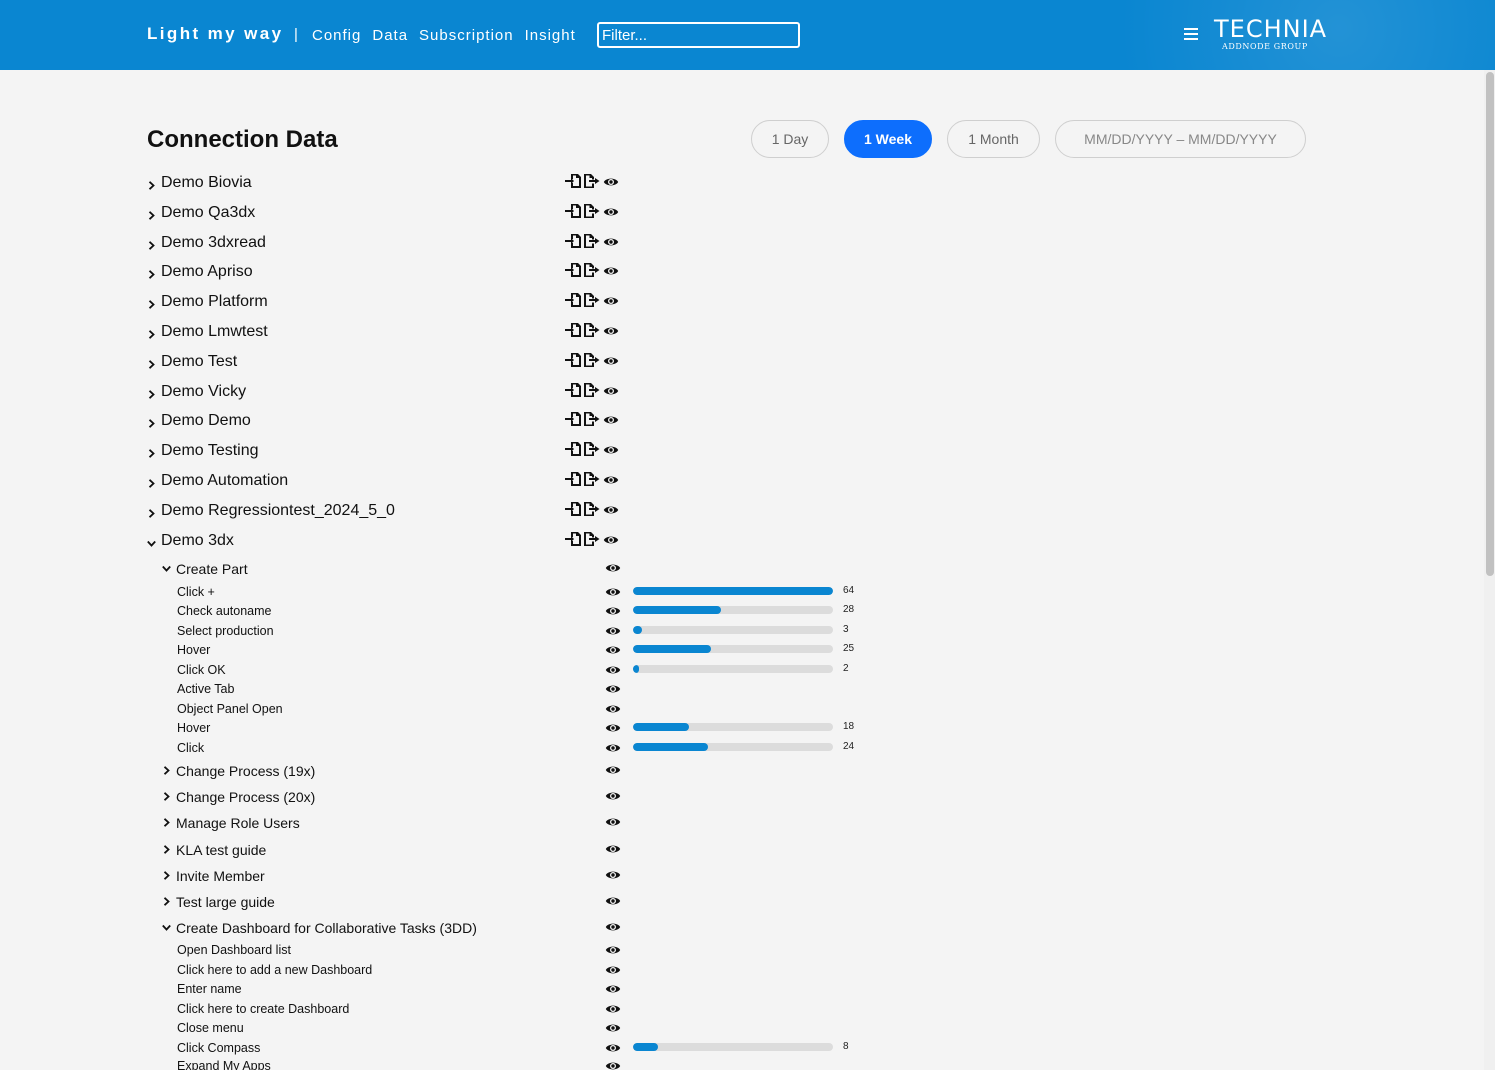  I want to click on menu-icon, so click(1191, 34).